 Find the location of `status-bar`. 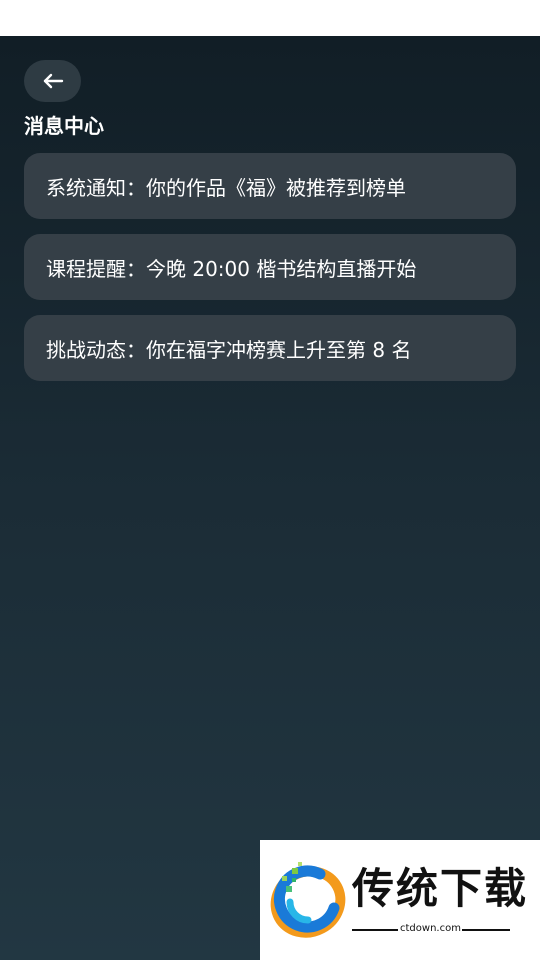

status-bar is located at coordinates (270, 18).